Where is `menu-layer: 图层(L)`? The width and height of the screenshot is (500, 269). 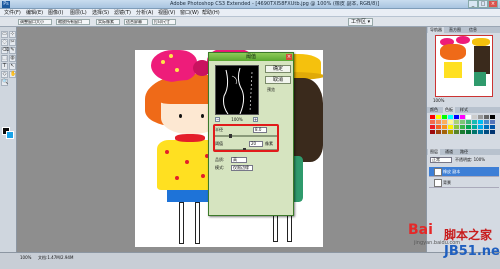 menu-layer: 图层(L) is located at coordinates (78, 13).